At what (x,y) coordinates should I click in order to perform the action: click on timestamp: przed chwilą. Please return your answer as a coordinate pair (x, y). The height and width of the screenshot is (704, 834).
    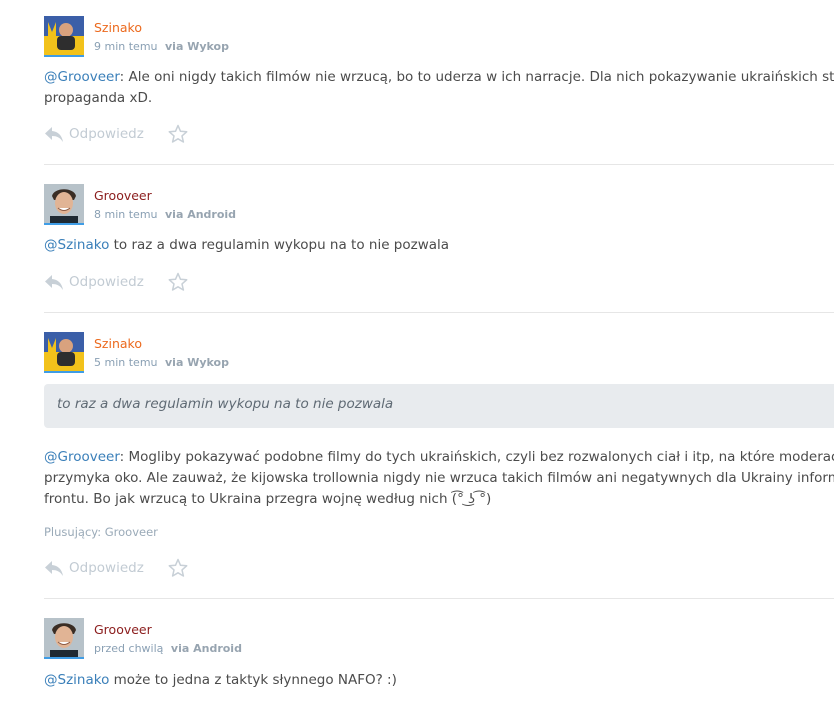
    Looking at the image, I should click on (129, 648).